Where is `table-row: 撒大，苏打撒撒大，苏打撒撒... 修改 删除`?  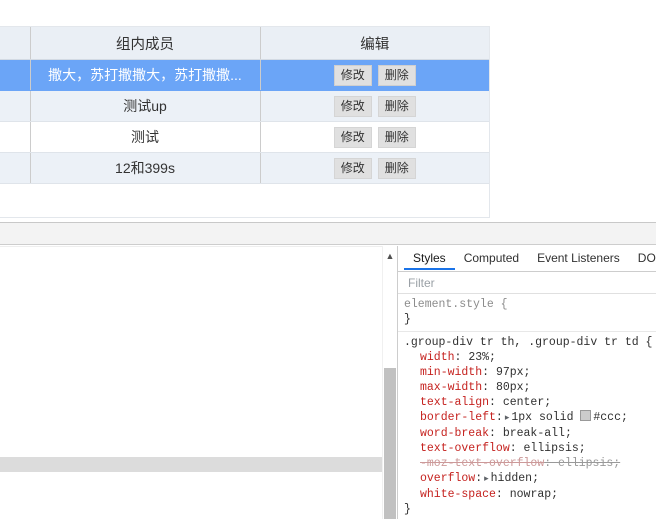
table-row: 撒大，苏打撒撒大，苏打撒撒... 修改 删除 is located at coordinates (244, 75).